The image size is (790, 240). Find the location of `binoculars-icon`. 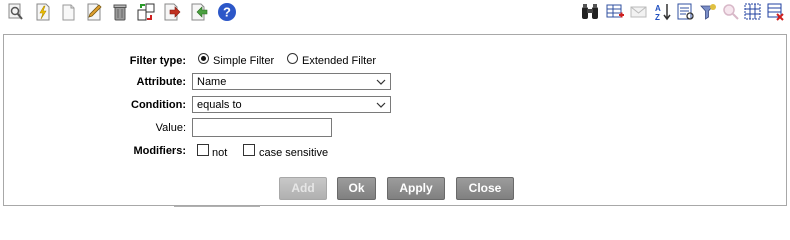

binoculars-icon is located at coordinates (590, 12).